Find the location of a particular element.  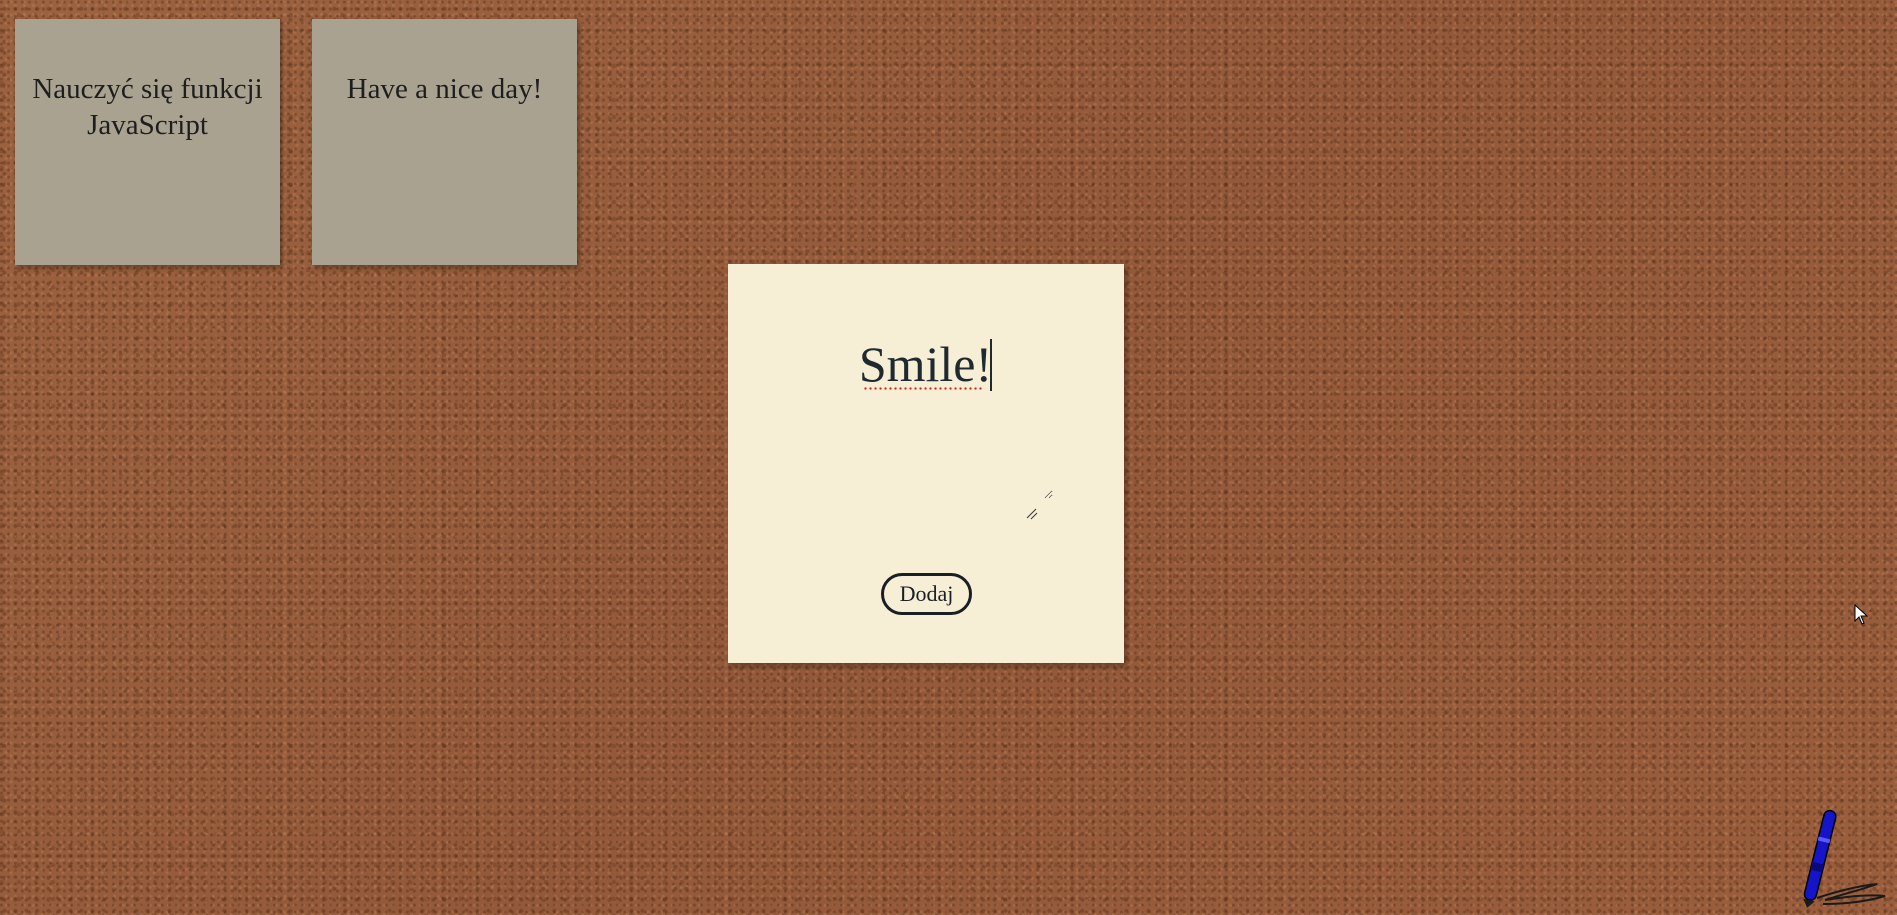

text-caret is located at coordinates (991, 365).